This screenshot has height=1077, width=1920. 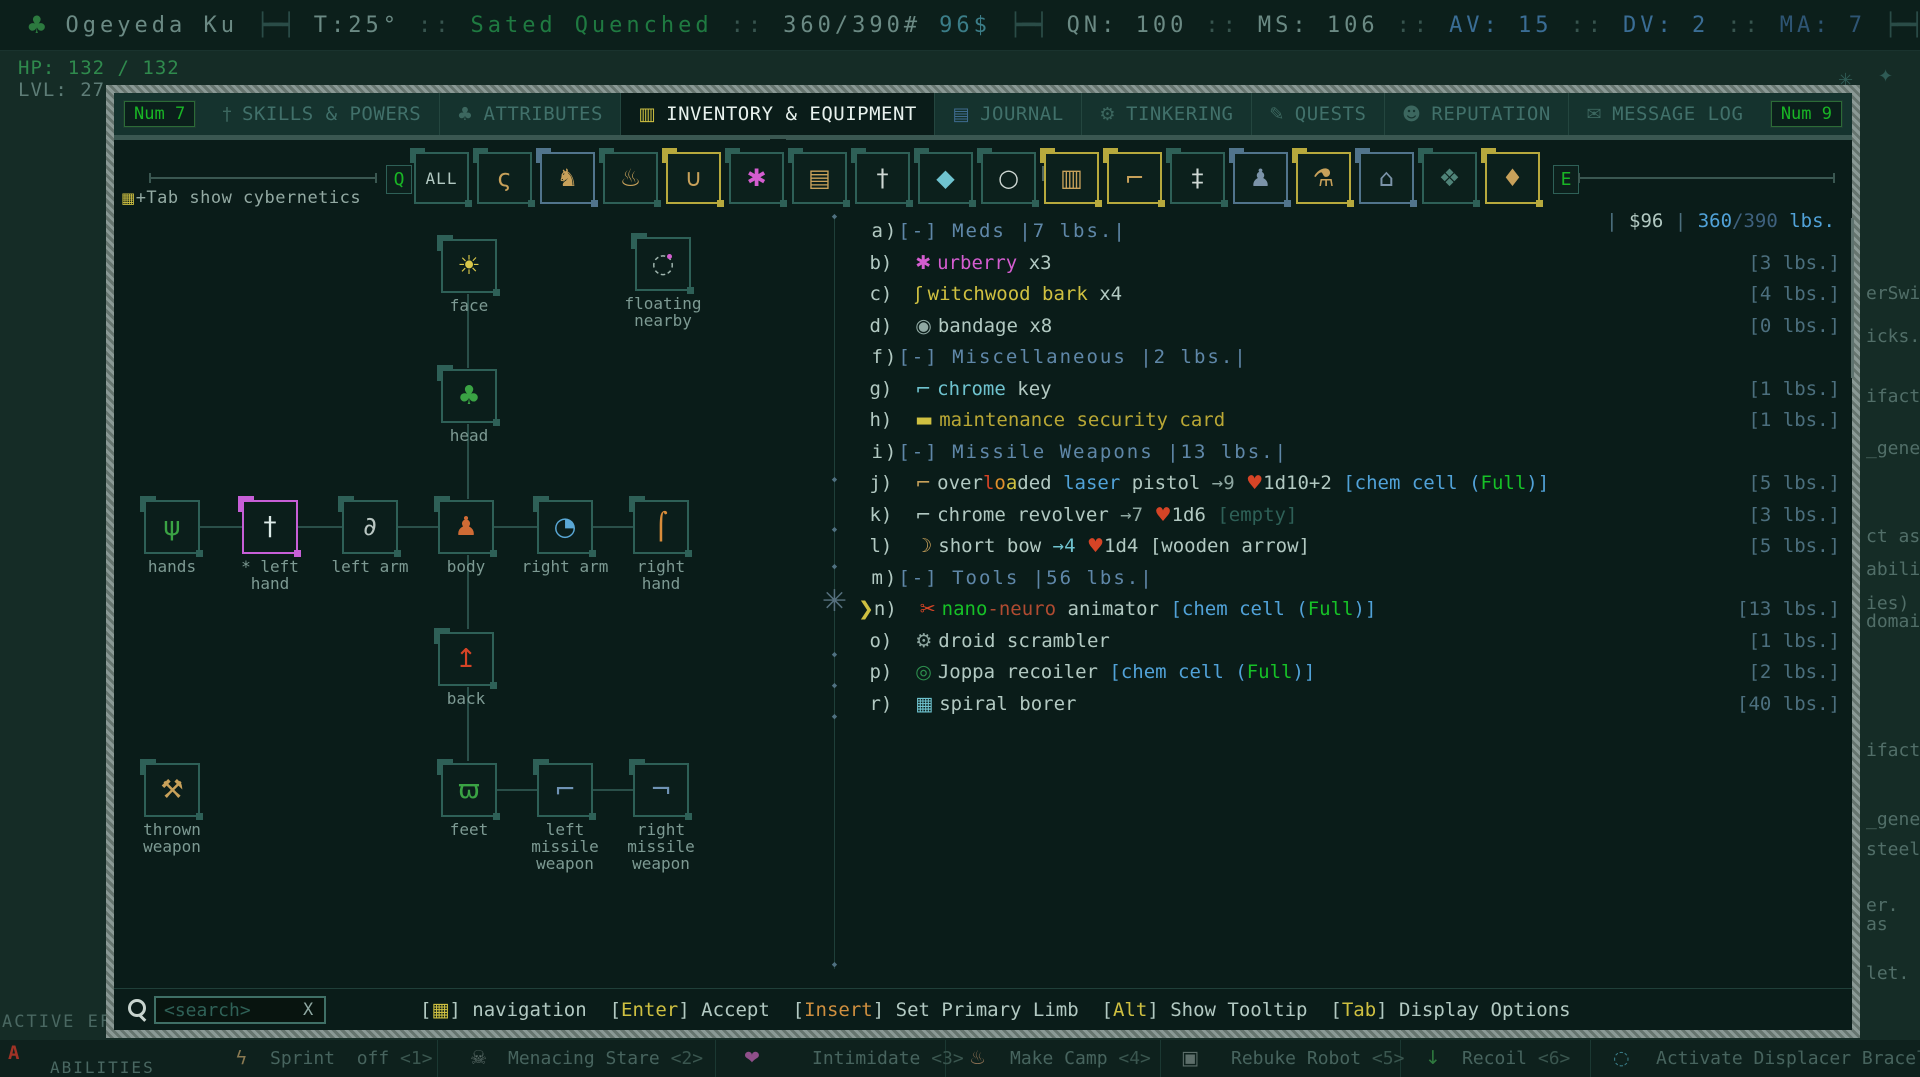 I want to click on slot-left-hand: †, so click(x=269, y=526).